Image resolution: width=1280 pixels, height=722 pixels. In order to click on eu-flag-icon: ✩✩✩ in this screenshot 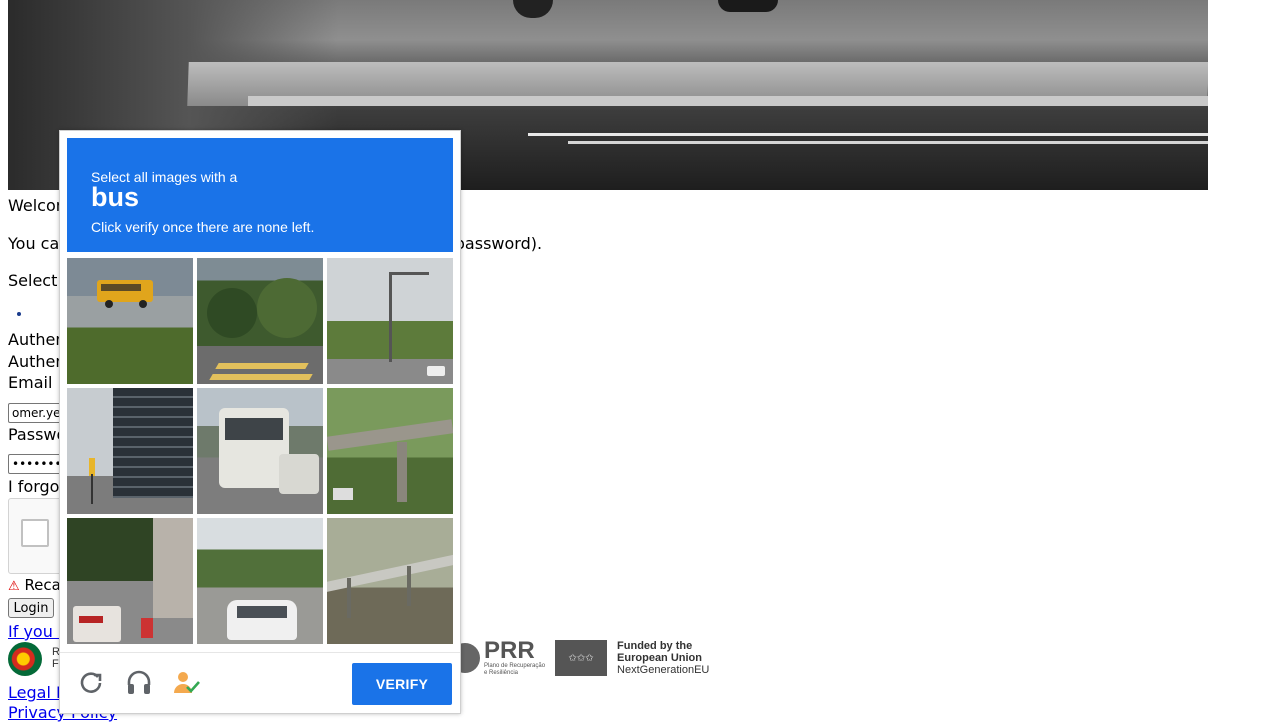, I will do `click(581, 658)`.